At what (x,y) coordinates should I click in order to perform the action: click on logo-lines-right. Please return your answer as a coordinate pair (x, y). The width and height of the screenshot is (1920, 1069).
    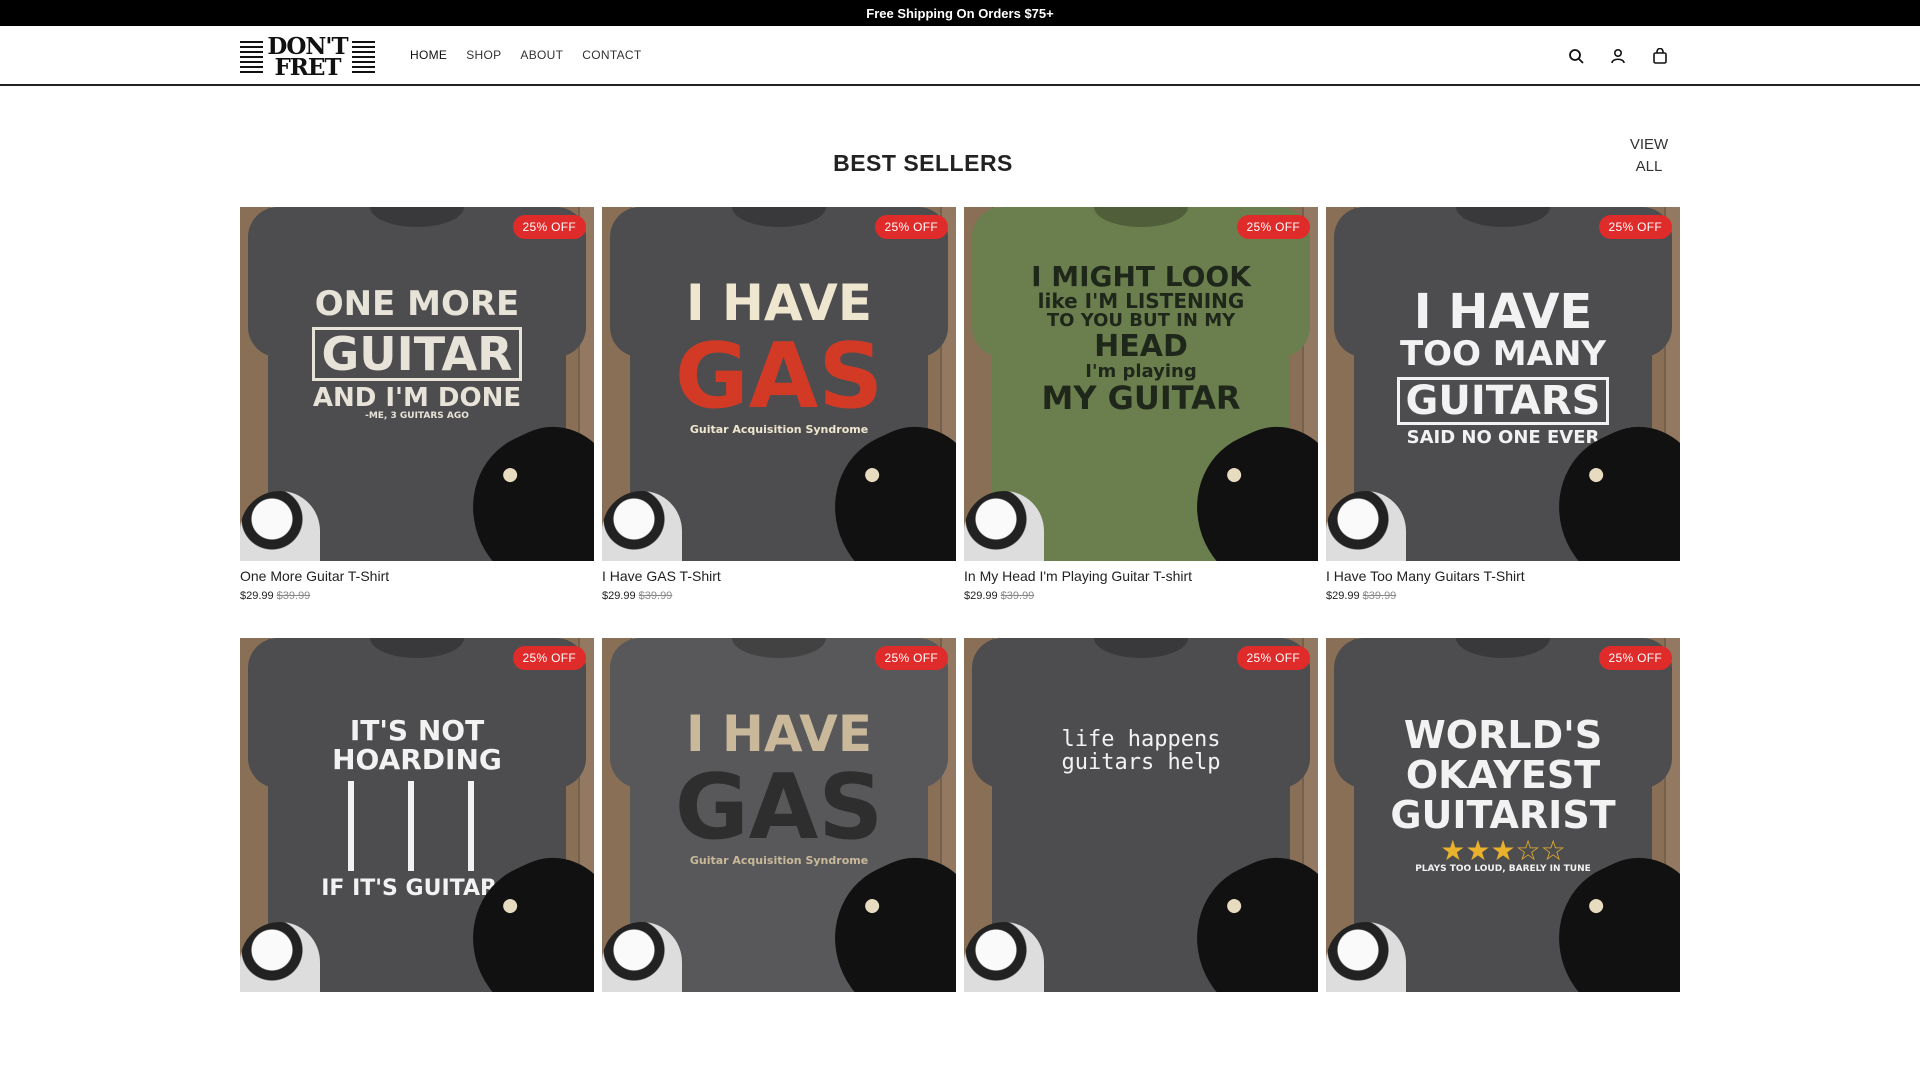
    Looking at the image, I should click on (363, 57).